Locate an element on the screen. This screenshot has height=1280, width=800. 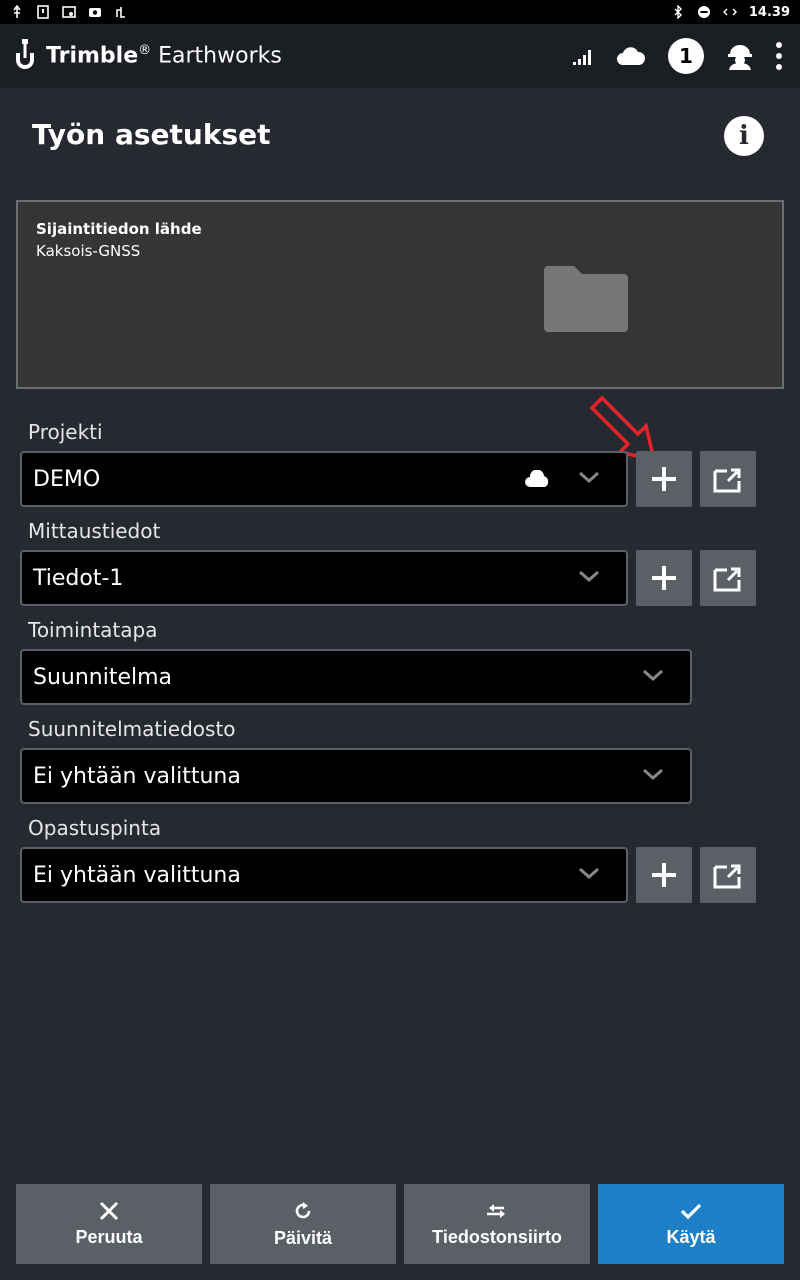
mittaustiedot-label: Mittaustiedot is located at coordinates (94, 531).